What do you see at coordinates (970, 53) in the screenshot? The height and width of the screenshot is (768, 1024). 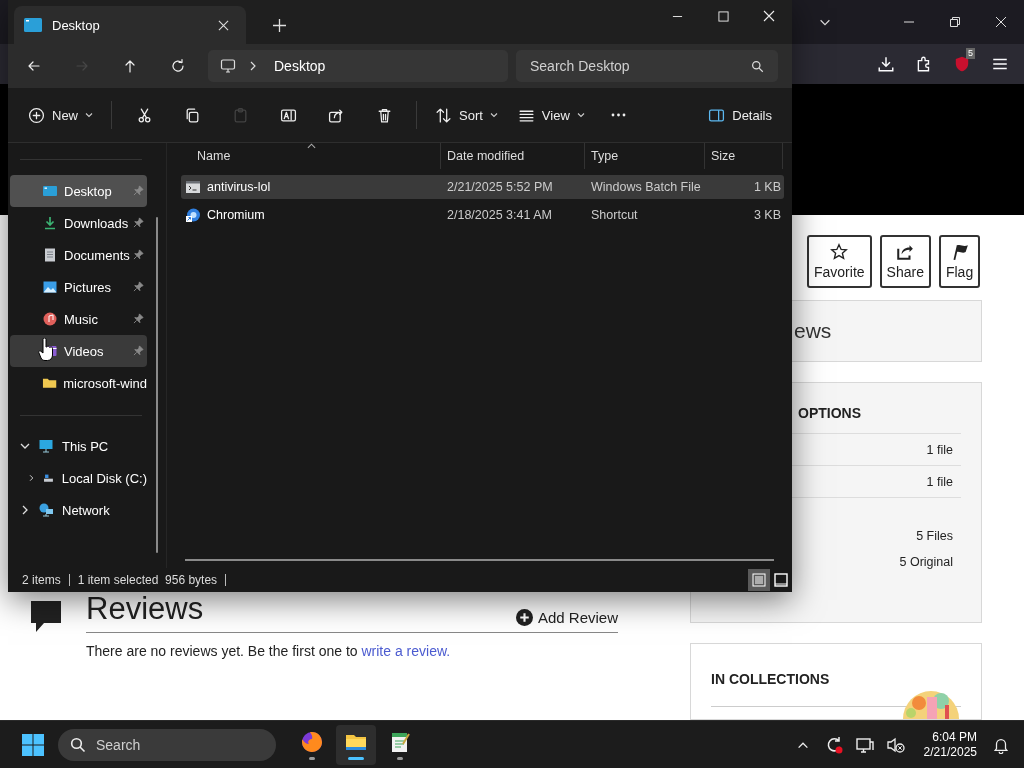 I see `count-badge: 5` at bounding box center [970, 53].